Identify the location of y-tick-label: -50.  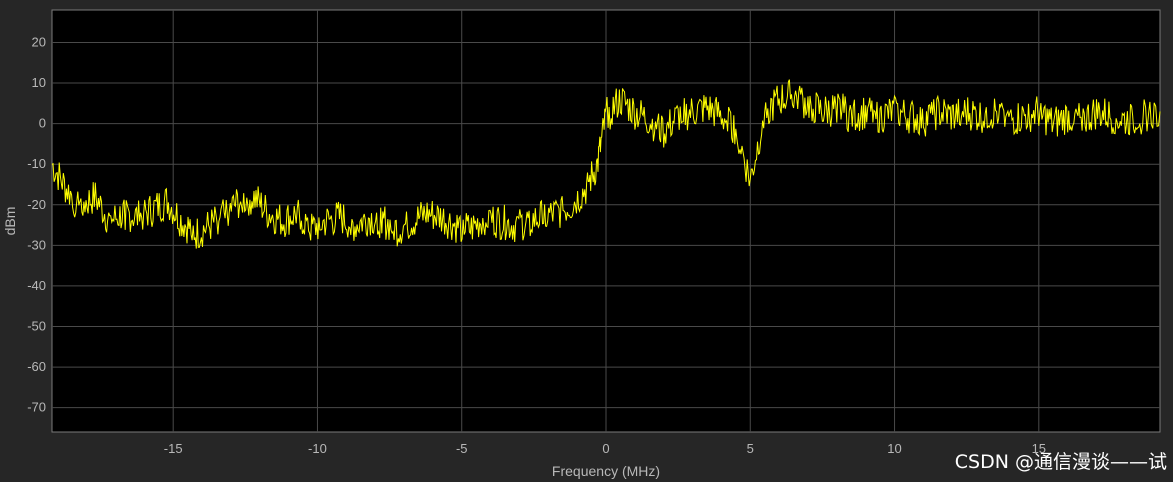
(36, 326).